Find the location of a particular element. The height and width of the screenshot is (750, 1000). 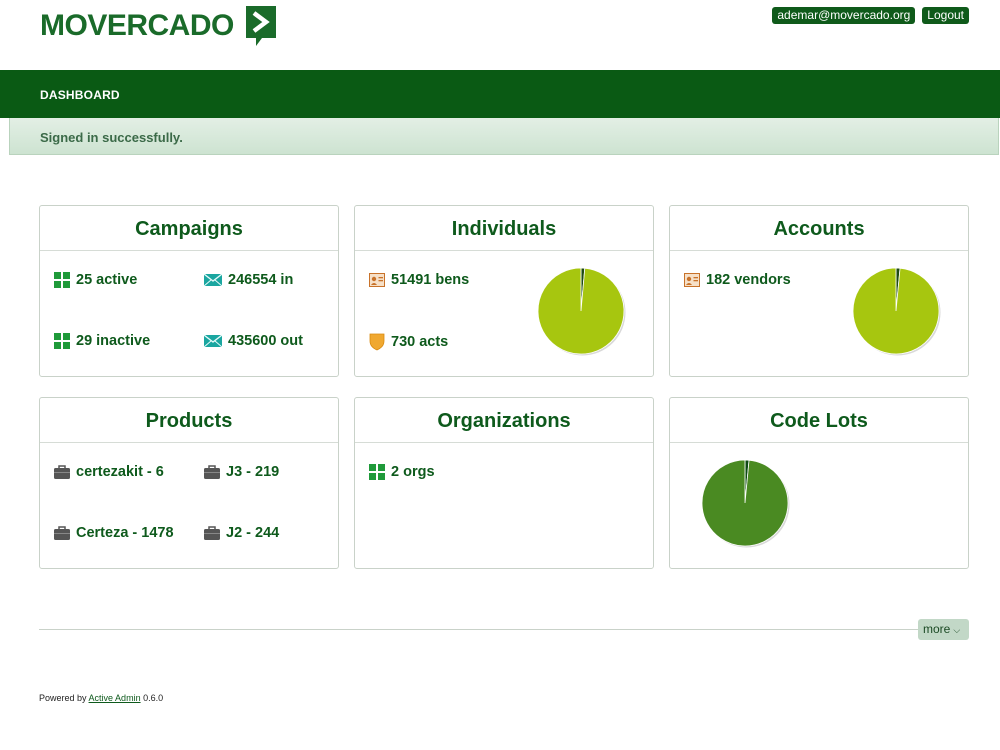

accounts-vendors: 182 vendors is located at coordinates (737, 280).